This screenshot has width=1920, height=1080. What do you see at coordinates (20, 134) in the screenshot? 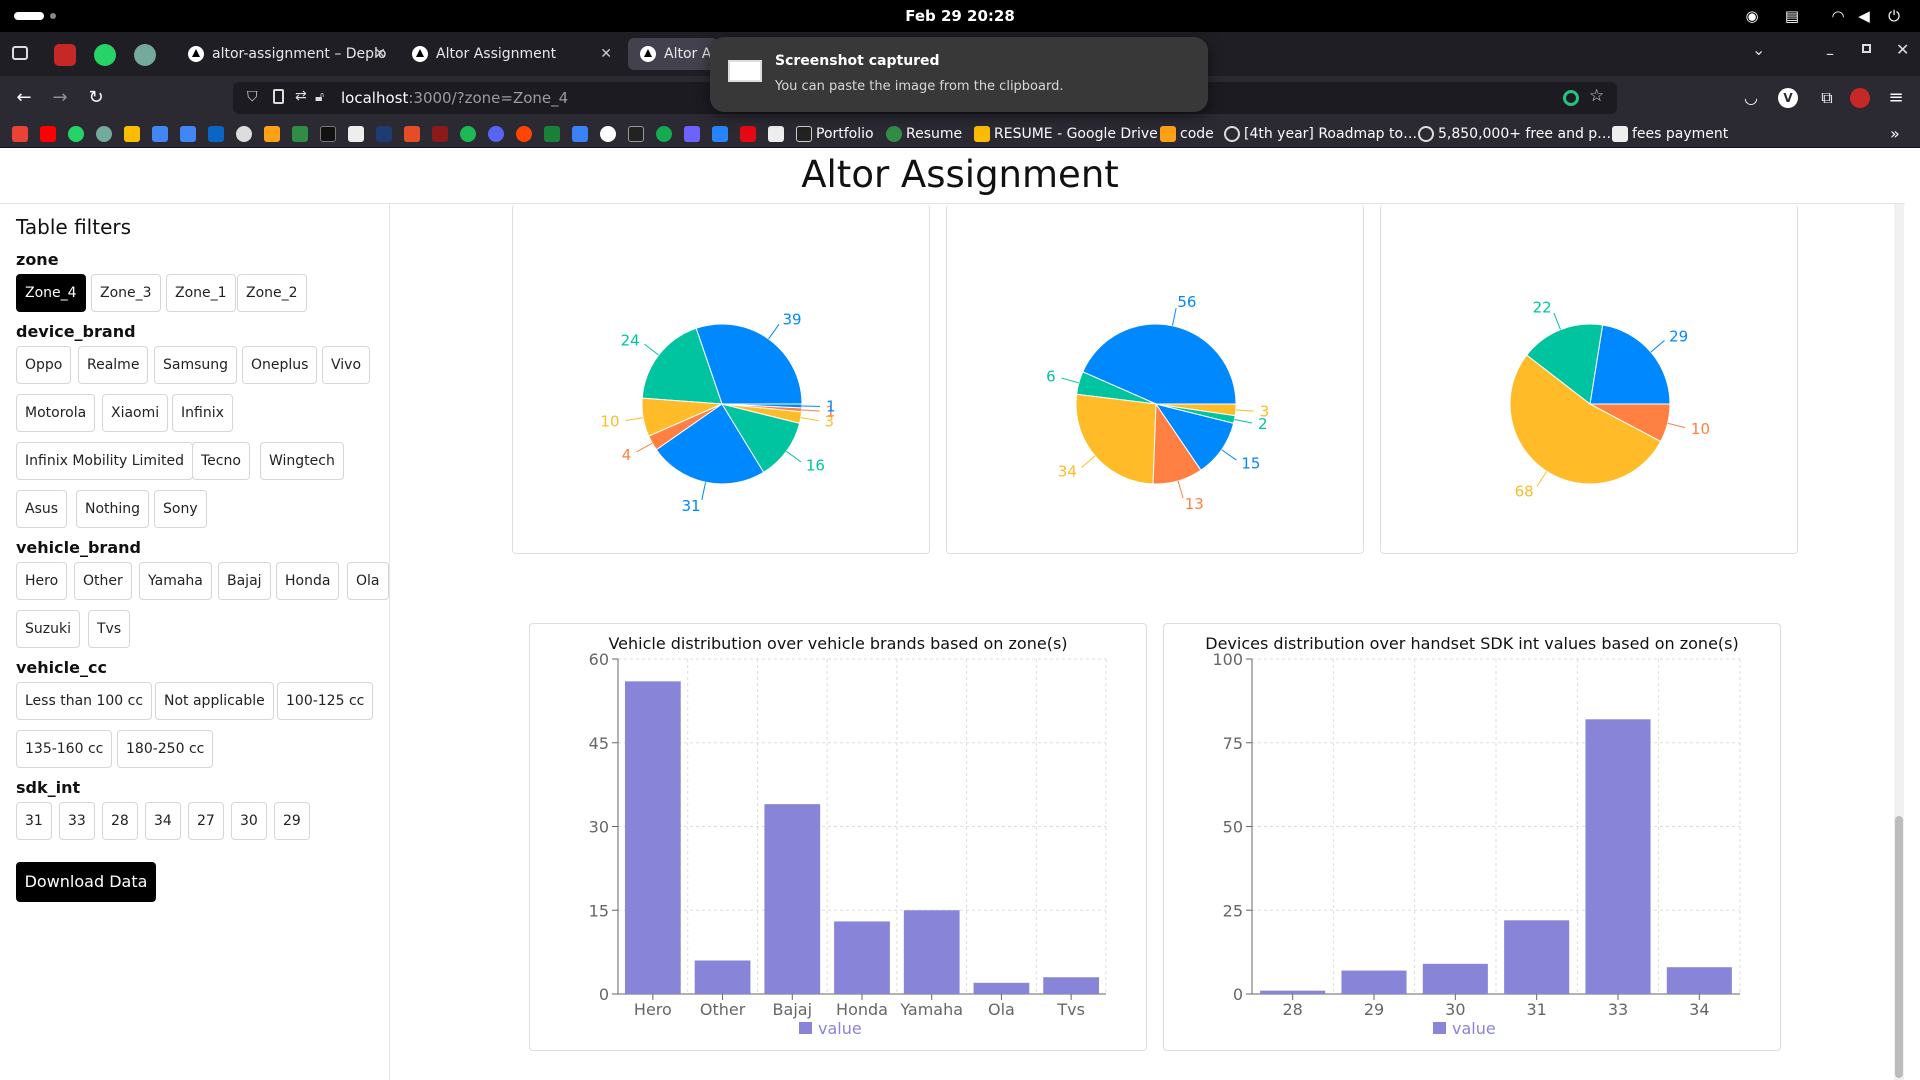
I see `gmail-icon` at bounding box center [20, 134].